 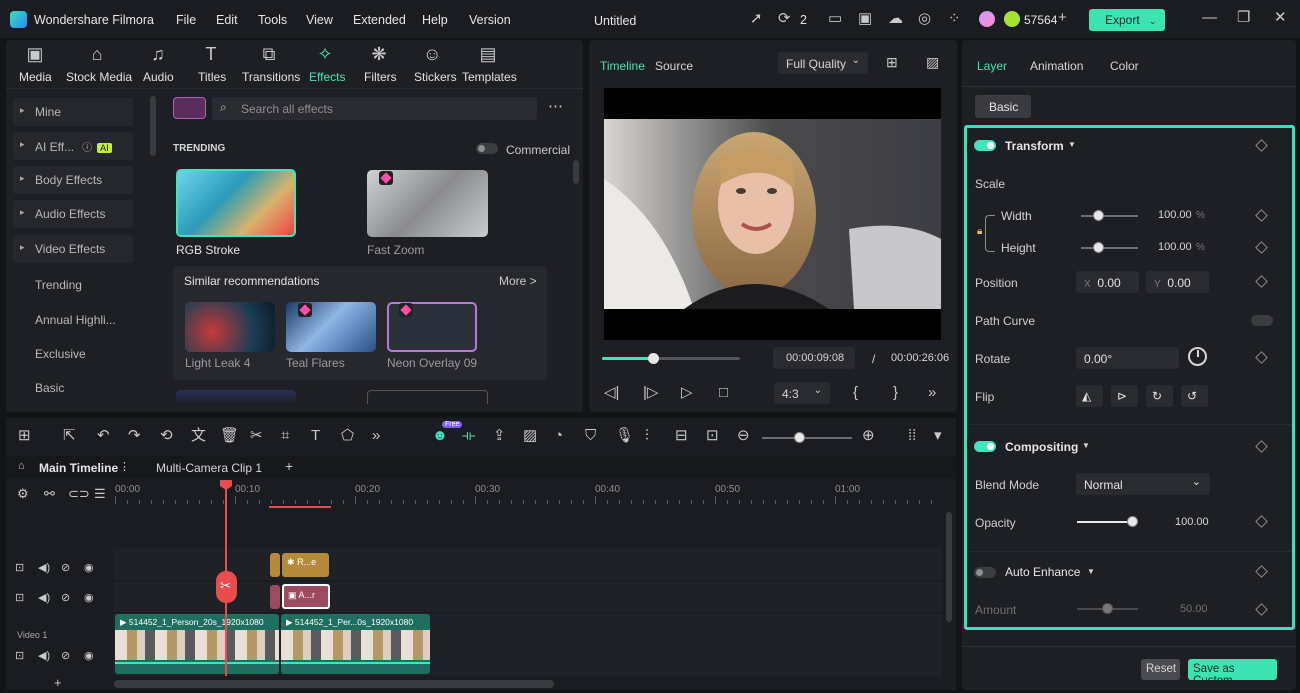 I want to click on tab-main-timeline: Main Timeline, so click(x=78, y=468).